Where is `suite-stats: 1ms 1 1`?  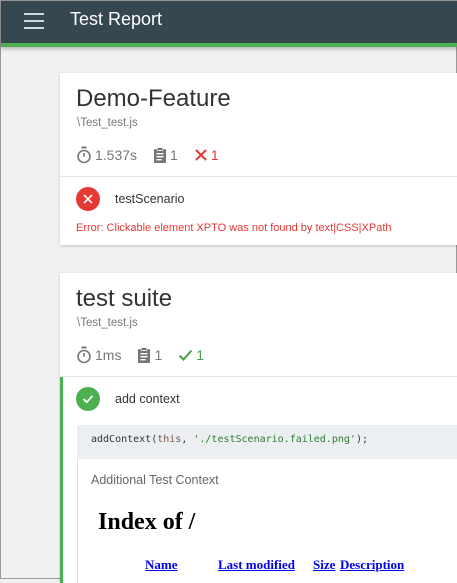
suite-stats: 1ms 1 1 is located at coordinates (148, 355).